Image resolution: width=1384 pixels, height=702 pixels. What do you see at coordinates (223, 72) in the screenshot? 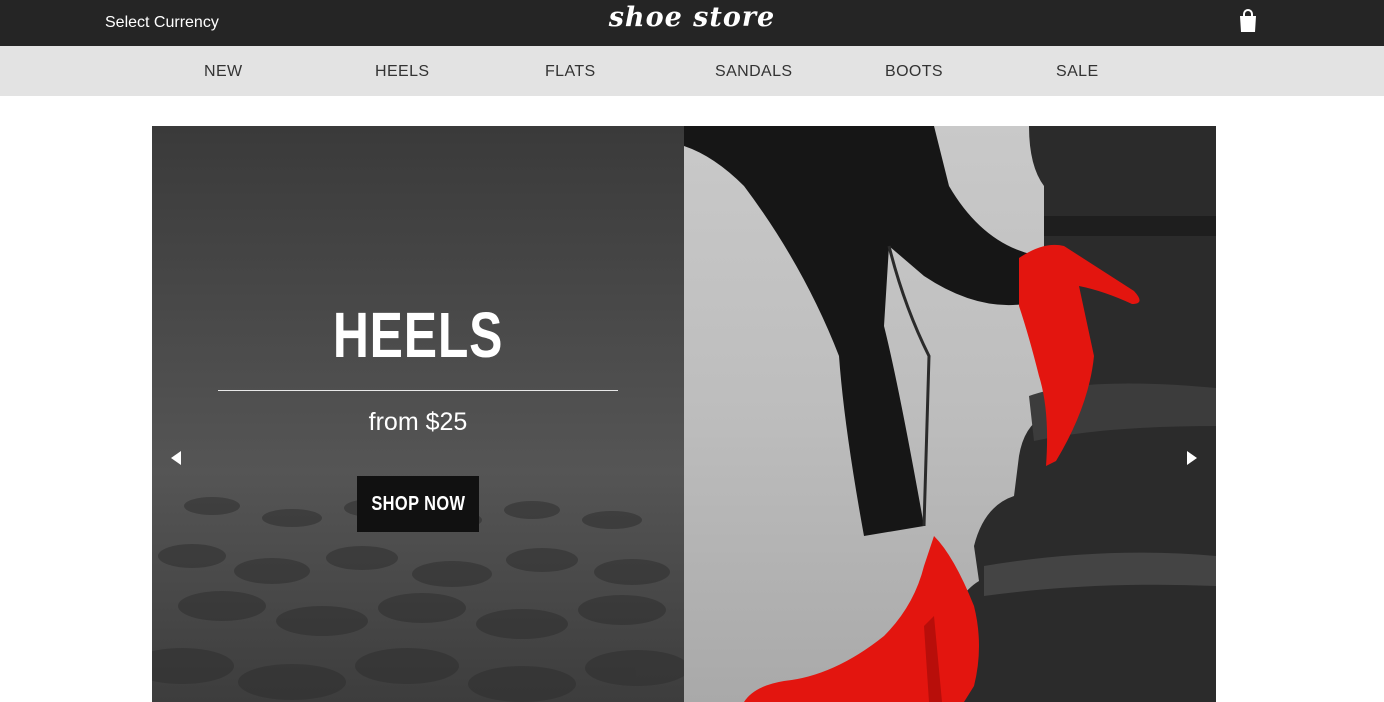
I see `nav-item-new: NEW` at bounding box center [223, 72].